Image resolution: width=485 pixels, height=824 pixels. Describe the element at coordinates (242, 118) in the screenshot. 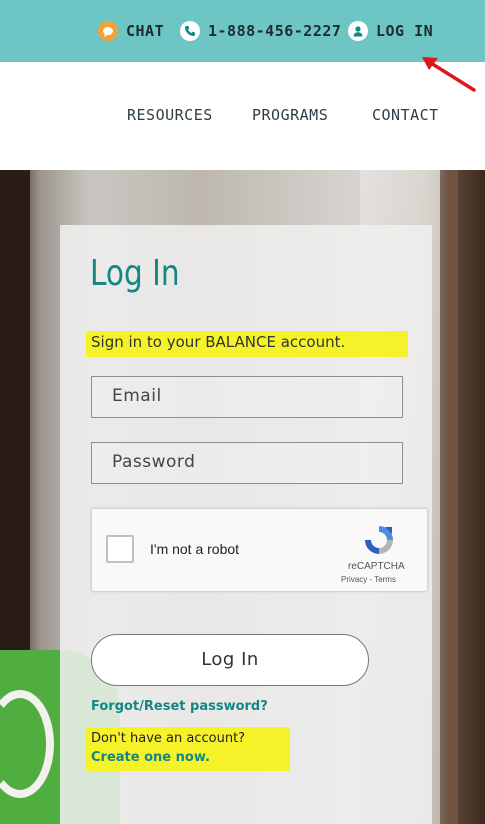

I see `main-nav: RESOURCES PROGRAMS CONTACT` at that location.